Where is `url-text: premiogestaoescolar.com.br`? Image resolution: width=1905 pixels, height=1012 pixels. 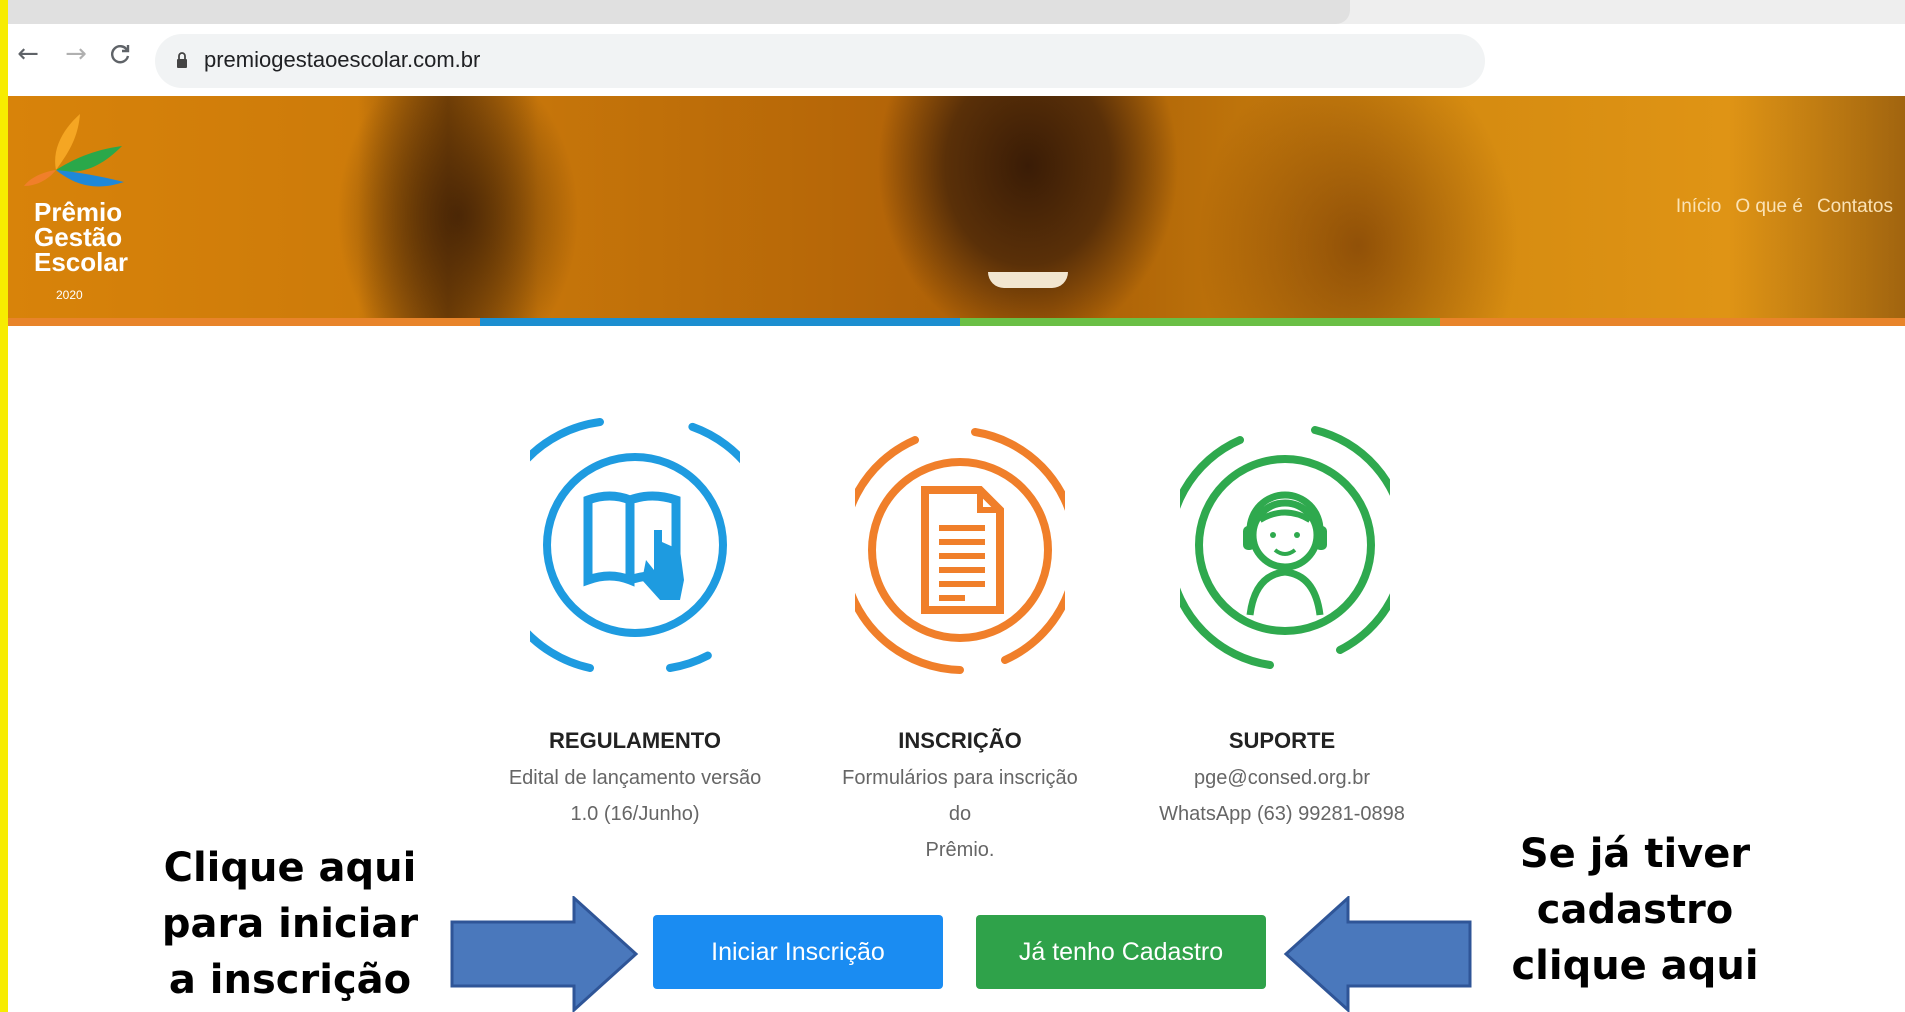
url-text: premiogestaoescolar.com.br is located at coordinates (342, 60).